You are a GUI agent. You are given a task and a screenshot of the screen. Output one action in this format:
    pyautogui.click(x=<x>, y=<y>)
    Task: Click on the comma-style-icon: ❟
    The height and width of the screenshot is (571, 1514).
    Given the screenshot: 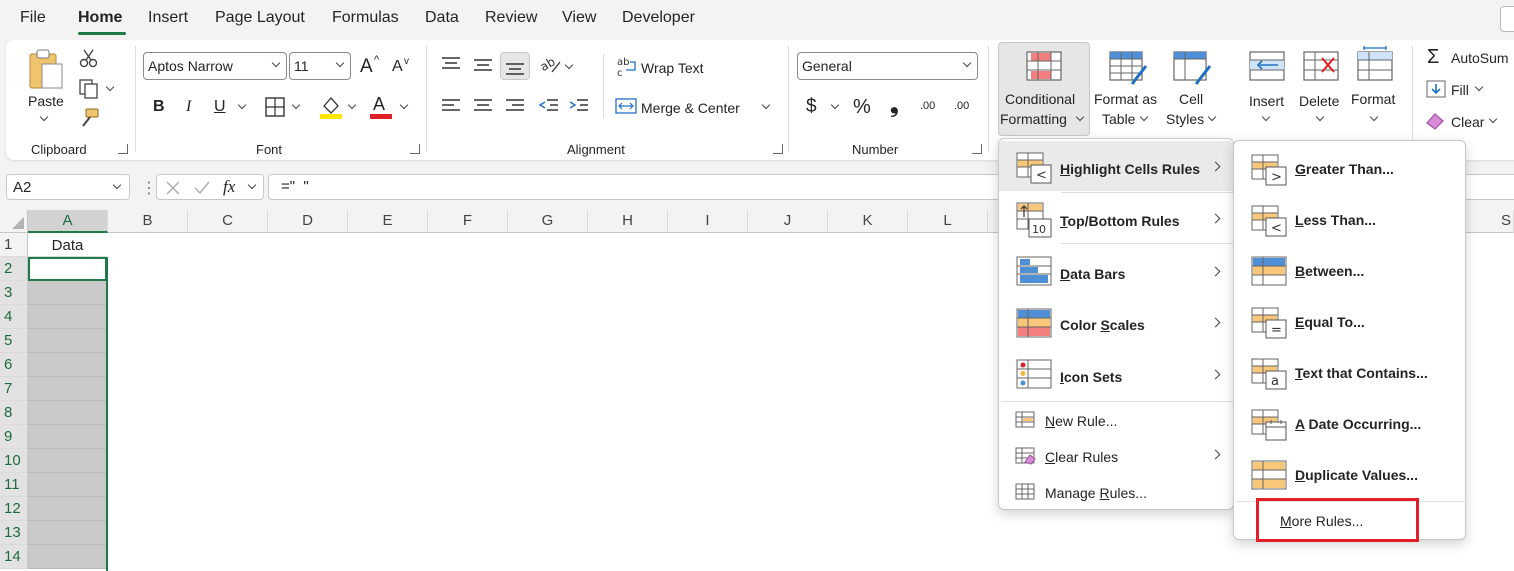 What is the action you would take?
    pyautogui.click(x=894, y=105)
    